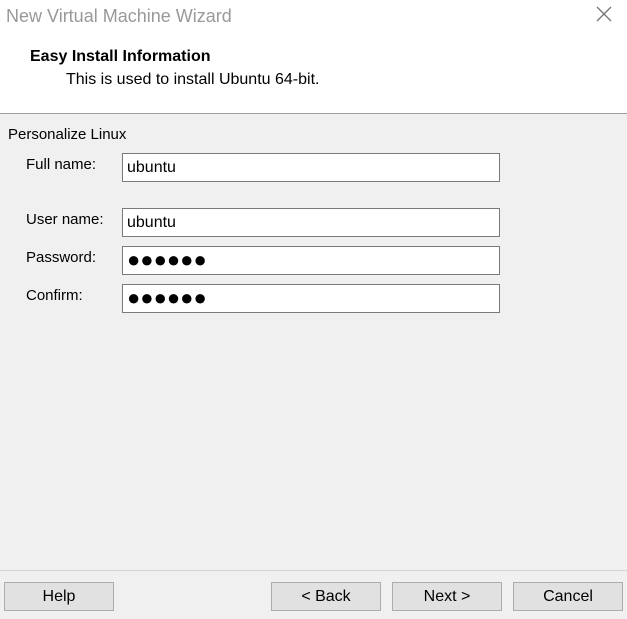  I want to click on full-name-field: ubuntu, so click(311, 167).